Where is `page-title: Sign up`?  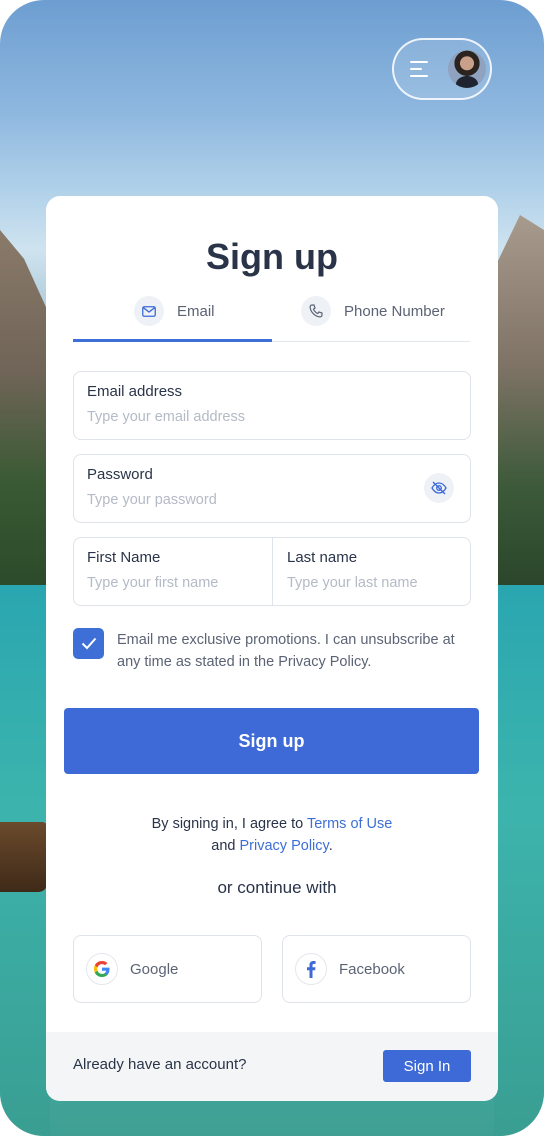 page-title: Sign up is located at coordinates (272, 256).